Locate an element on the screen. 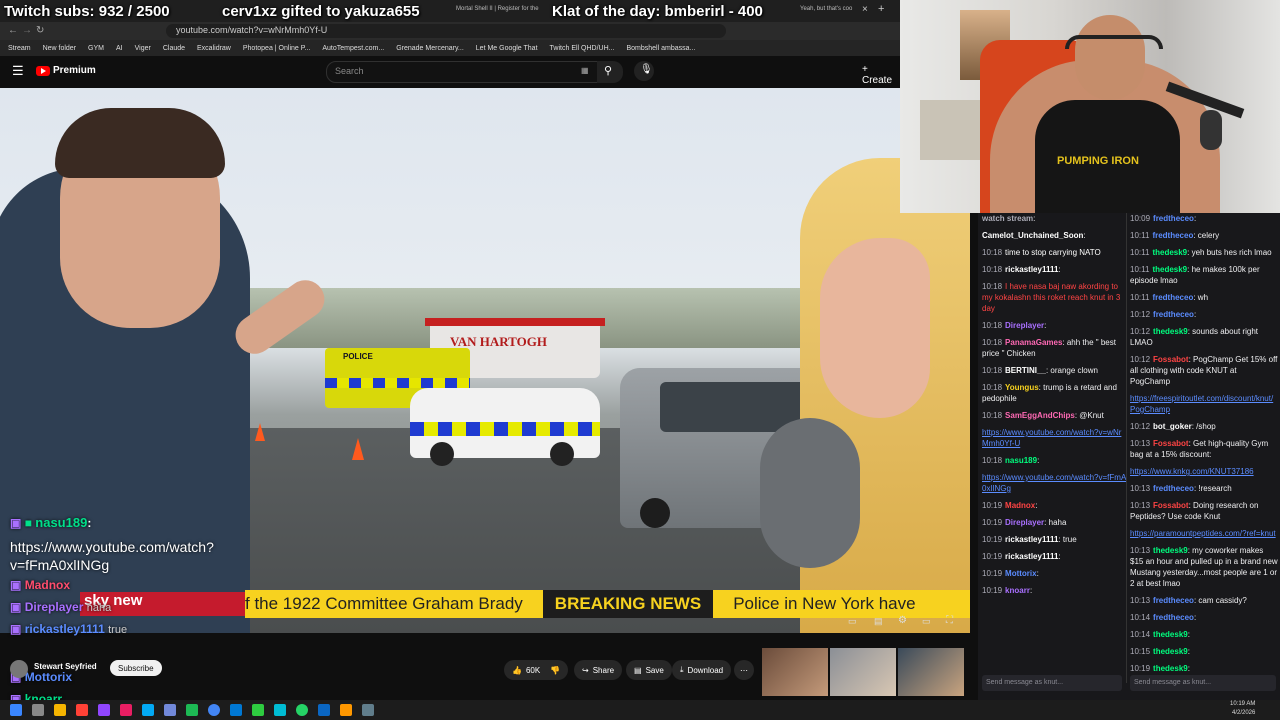  bookmark-item: Stream is located at coordinates (19, 48).